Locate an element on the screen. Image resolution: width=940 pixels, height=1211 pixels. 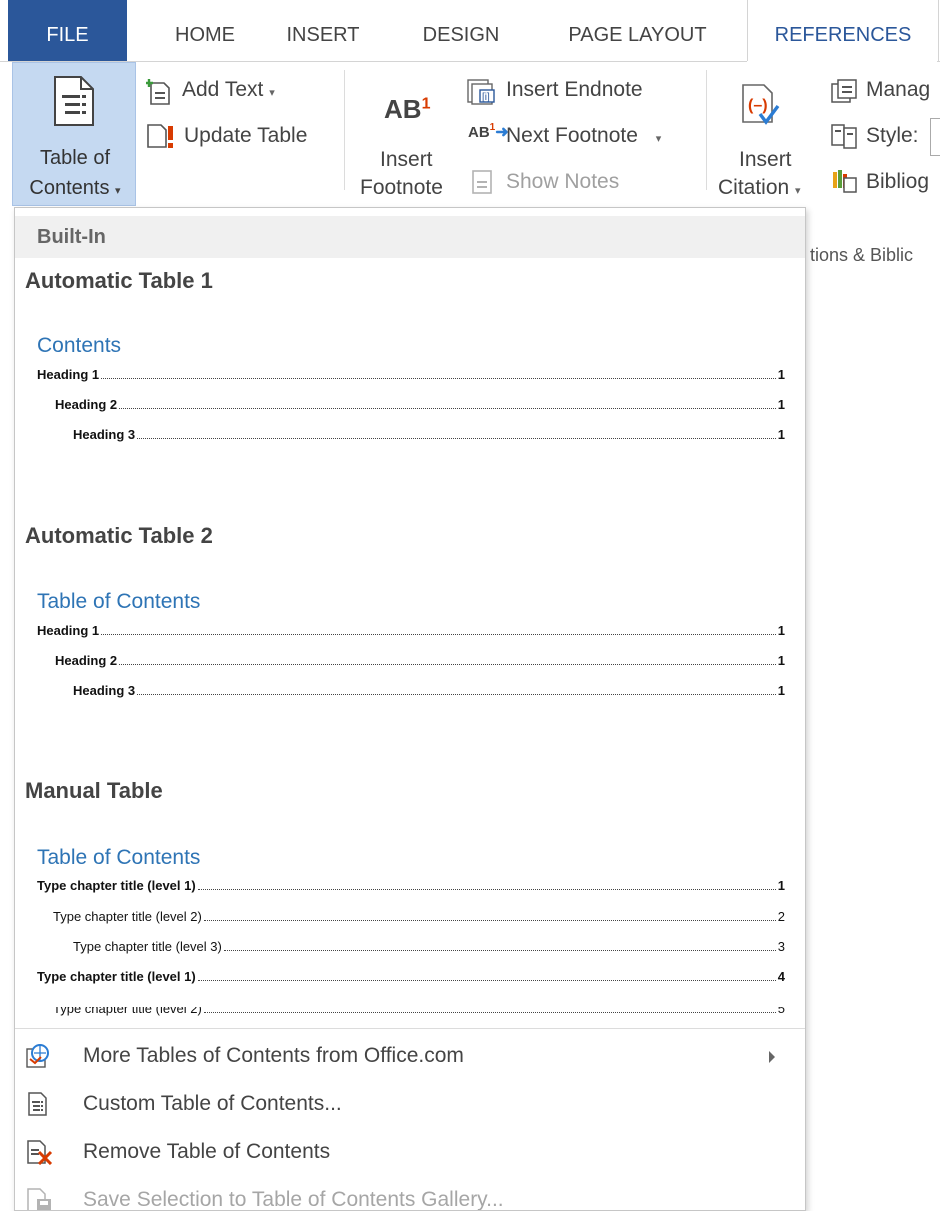
toc-preview-entry: Type chapter title (level 1) 4 is located at coordinates (411, 976).